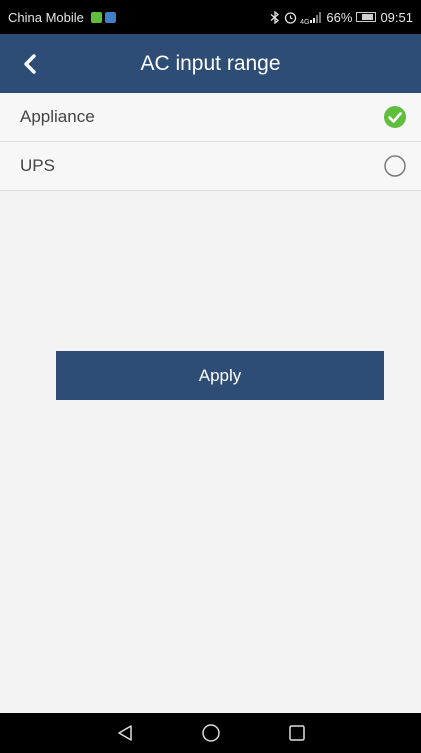 The image size is (421, 753). I want to click on battery-percent: 66%, so click(339, 17).